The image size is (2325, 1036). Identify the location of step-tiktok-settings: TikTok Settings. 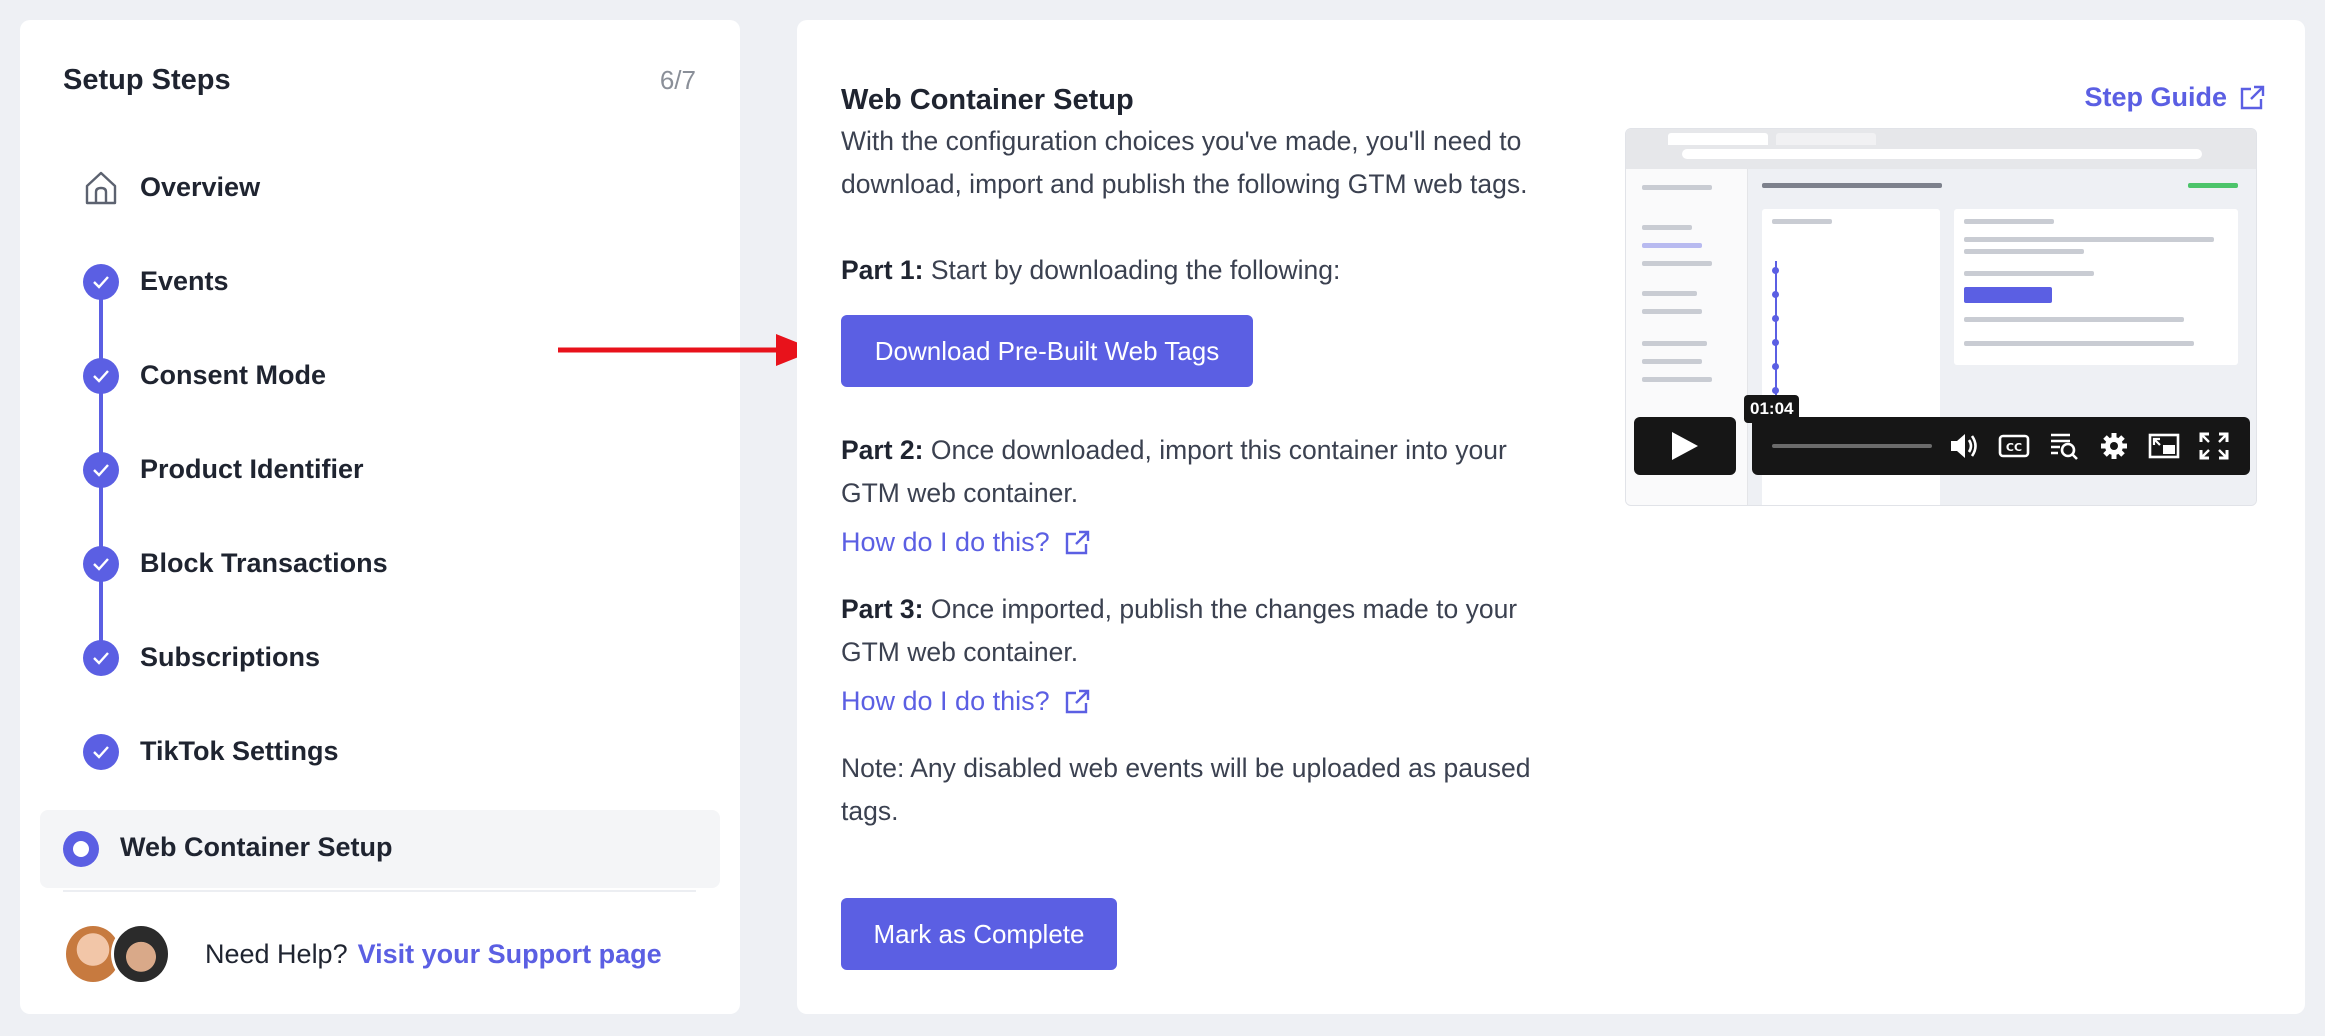
(380, 753).